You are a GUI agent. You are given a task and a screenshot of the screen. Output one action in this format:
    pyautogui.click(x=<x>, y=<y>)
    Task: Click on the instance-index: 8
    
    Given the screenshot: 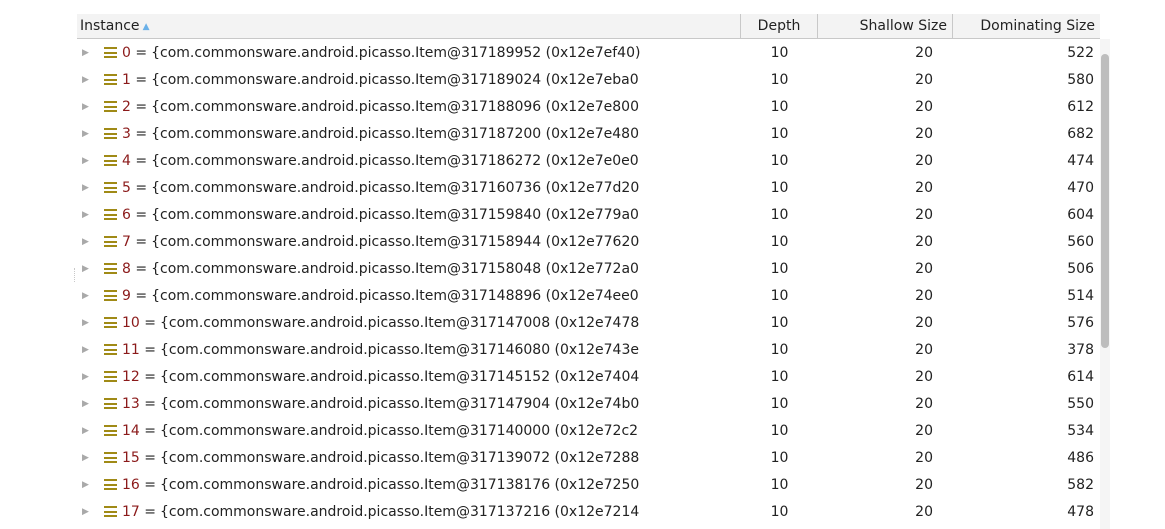 What is the action you would take?
    pyautogui.click(x=126, y=268)
    